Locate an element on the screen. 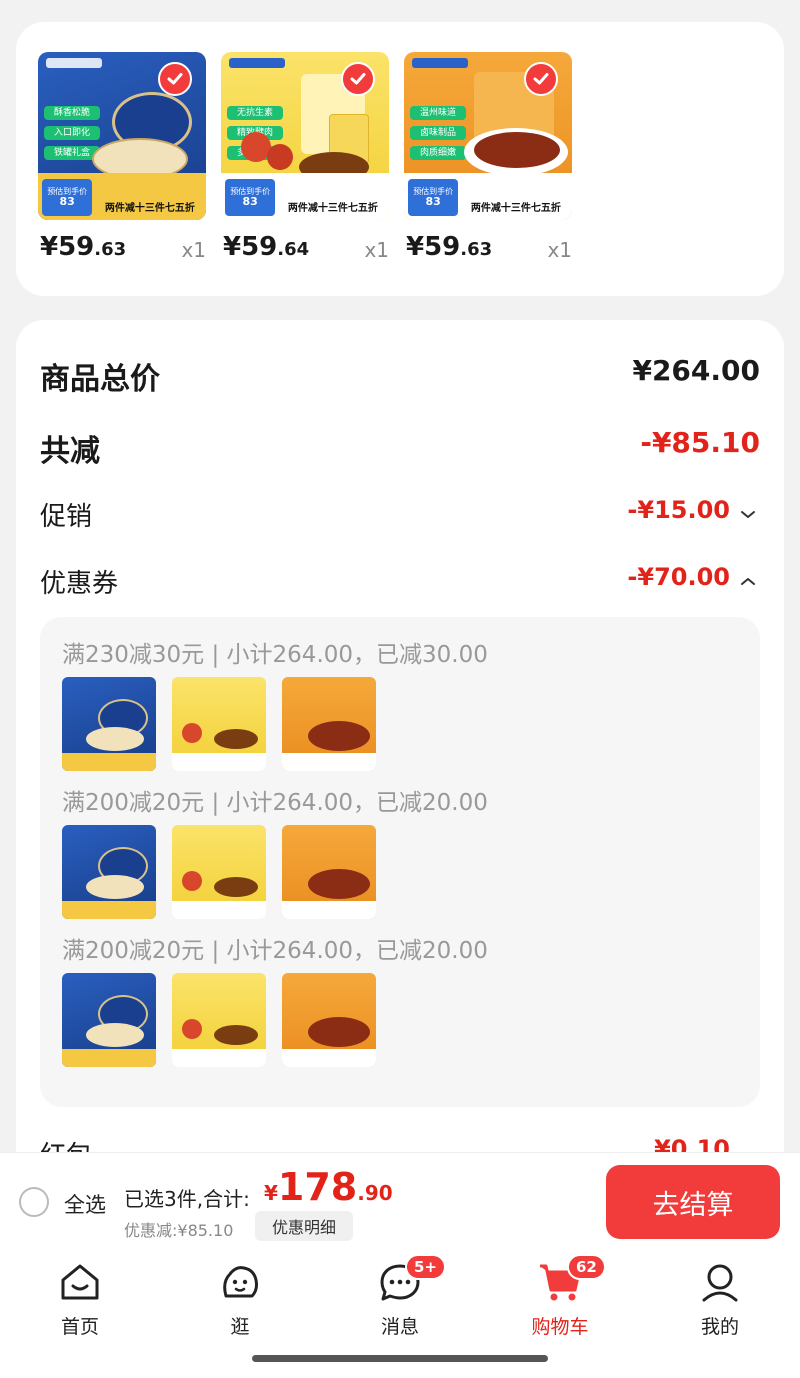 Image resolution: width=800 pixels, height=1378 pixels. product-price: ¥59.64 is located at coordinates (266, 247).